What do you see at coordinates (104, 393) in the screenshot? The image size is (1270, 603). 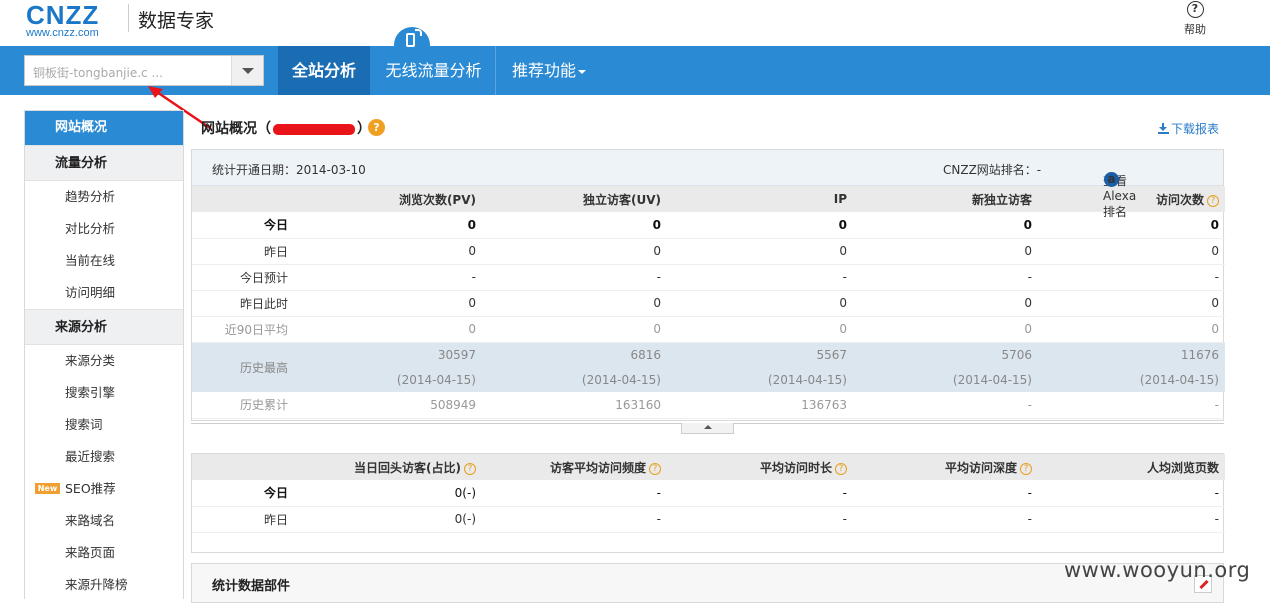 I see `sidebar-item-search-engine: 搜索引擎` at bounding box center [104, 393].